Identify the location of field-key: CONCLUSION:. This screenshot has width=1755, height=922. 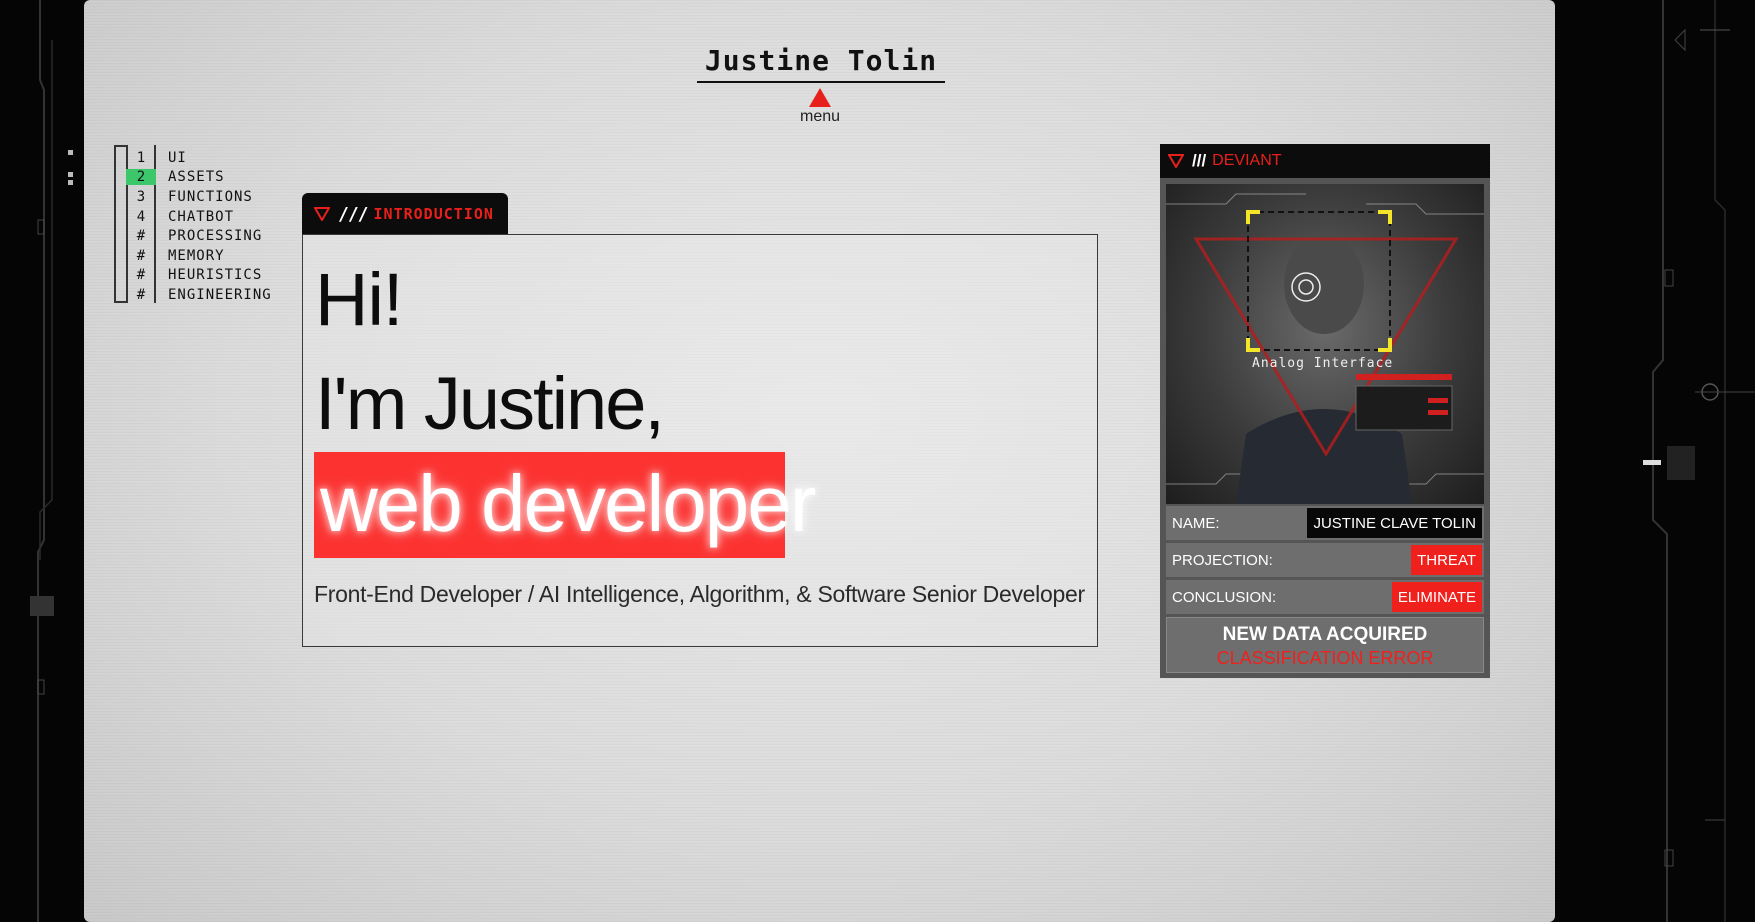
(1224, 597).